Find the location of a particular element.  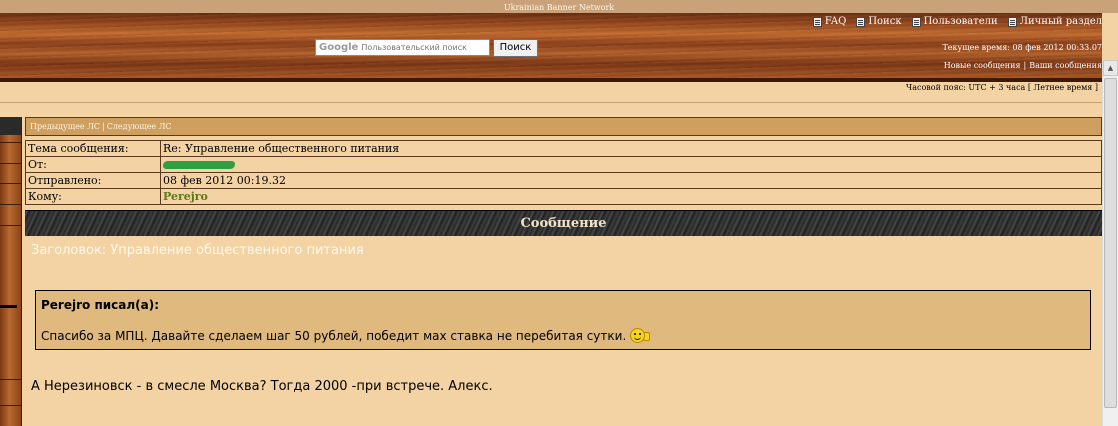

search-icon is located at coordinates (861, 21).